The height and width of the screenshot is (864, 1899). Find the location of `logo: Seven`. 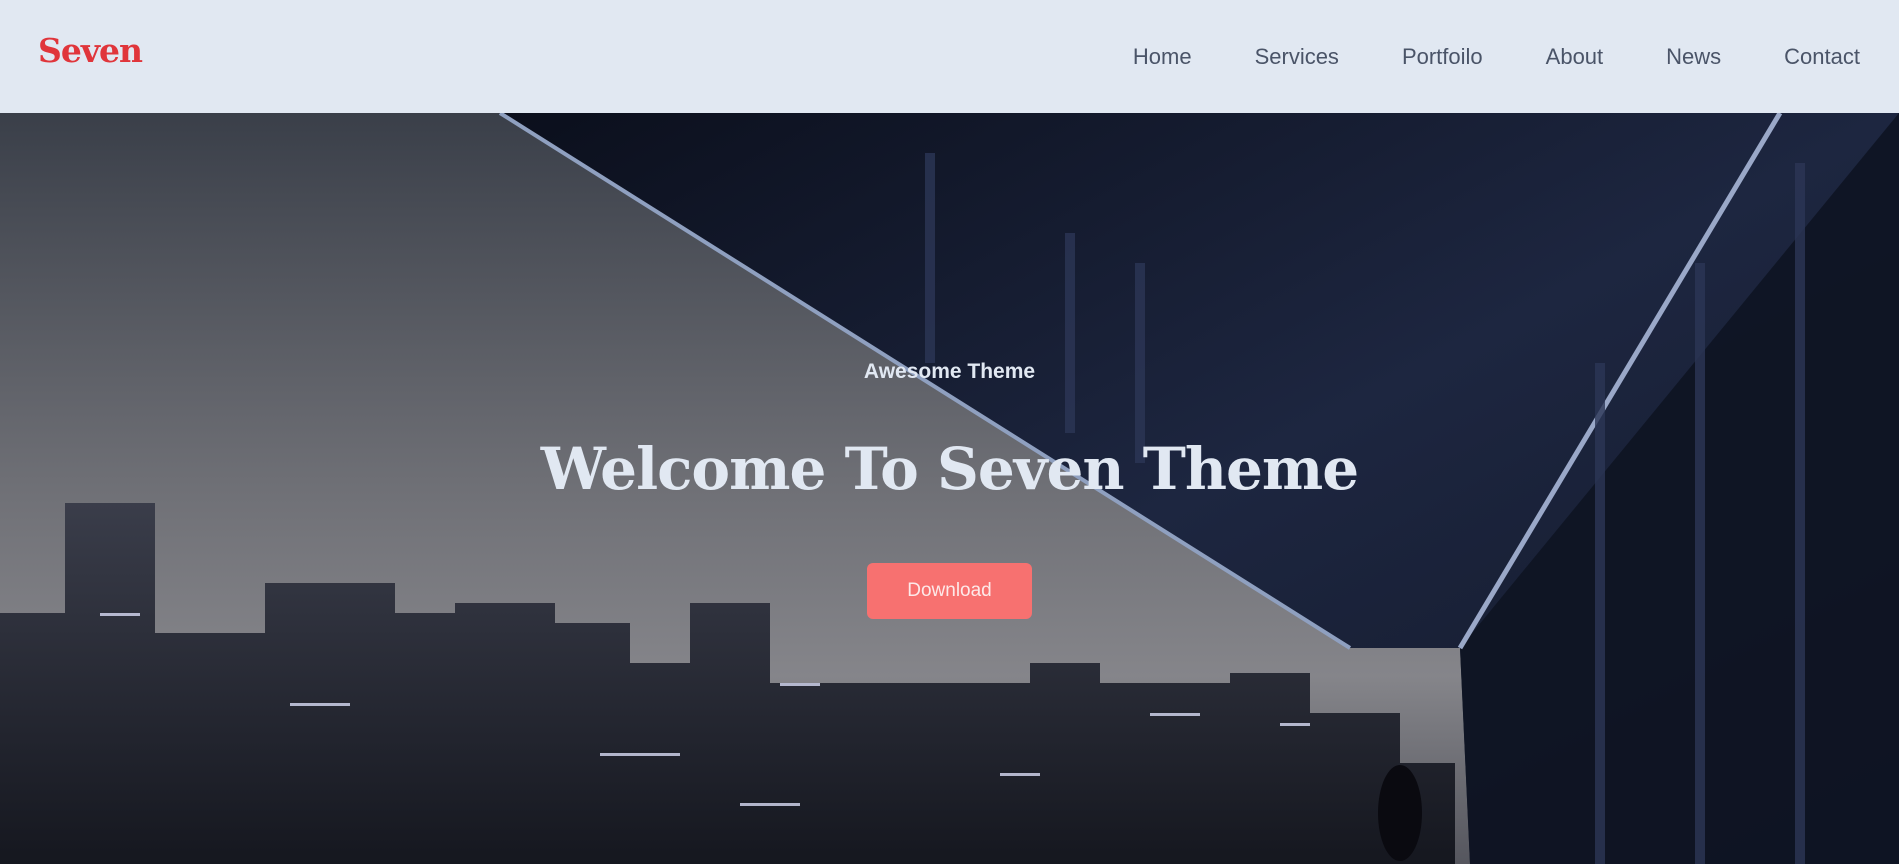

logo: Seven is located at coordinates (90, 50).